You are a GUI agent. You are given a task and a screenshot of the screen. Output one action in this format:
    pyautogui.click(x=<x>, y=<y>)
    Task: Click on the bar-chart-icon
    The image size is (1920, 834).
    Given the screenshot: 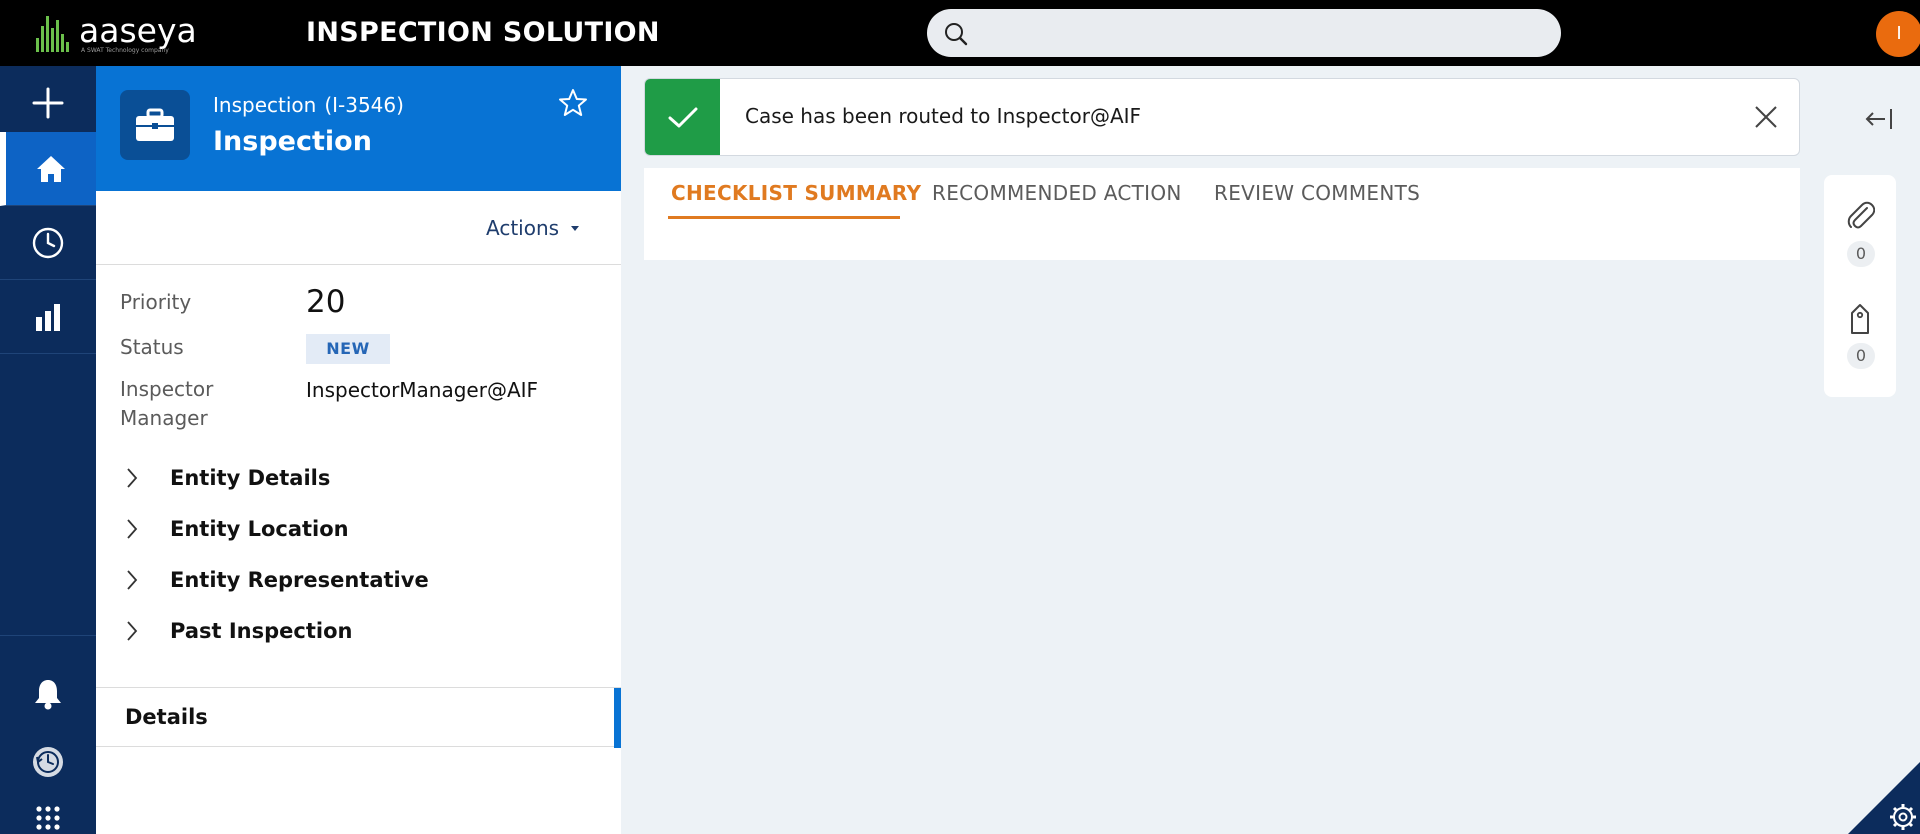 What is the action you would take?
    pyautogui.click(x=48, y=317)
    